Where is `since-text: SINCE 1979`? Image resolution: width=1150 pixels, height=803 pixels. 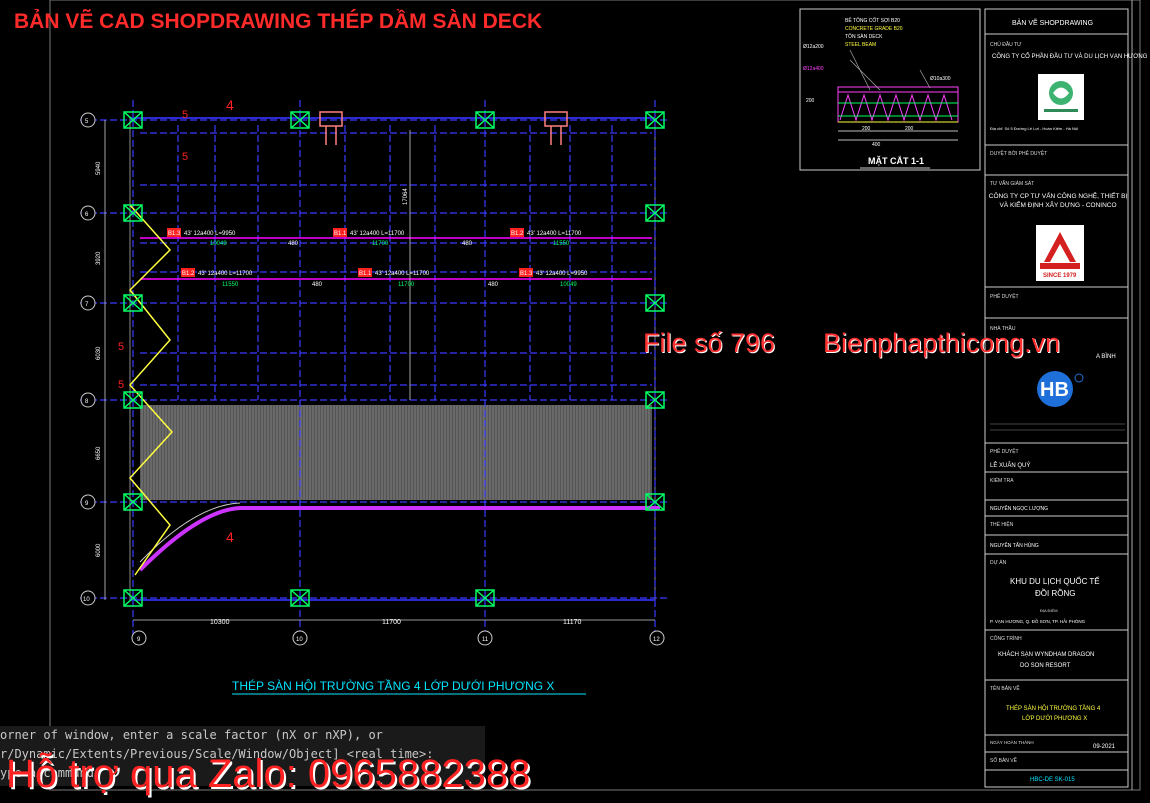
since-text: SINCE 1979 is located at coordinates (1060, 276).